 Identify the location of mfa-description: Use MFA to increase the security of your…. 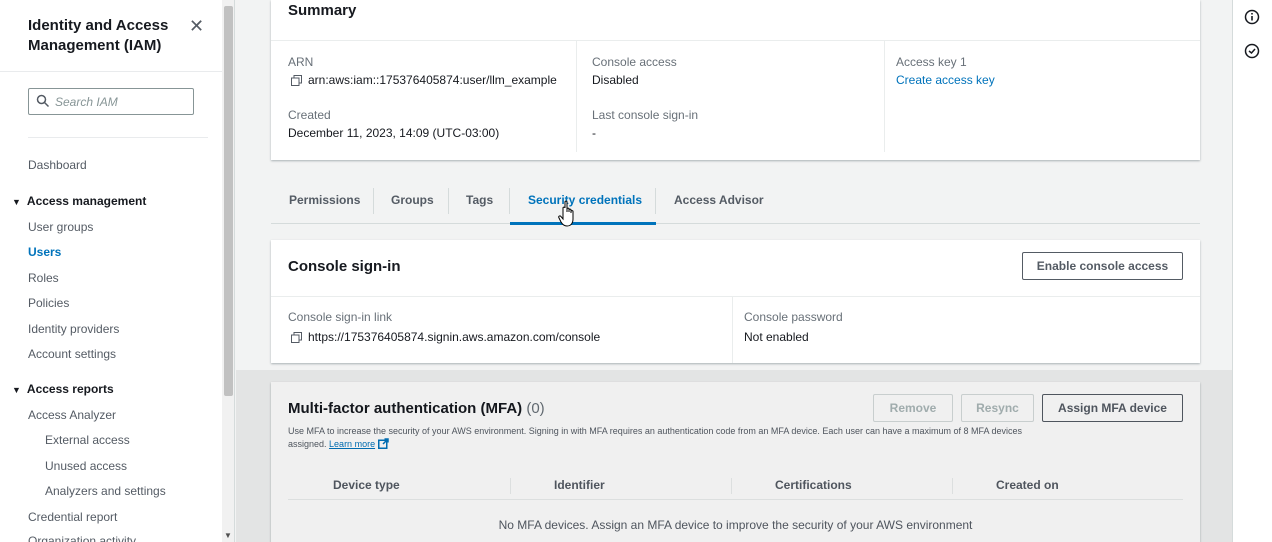
(718, 438).